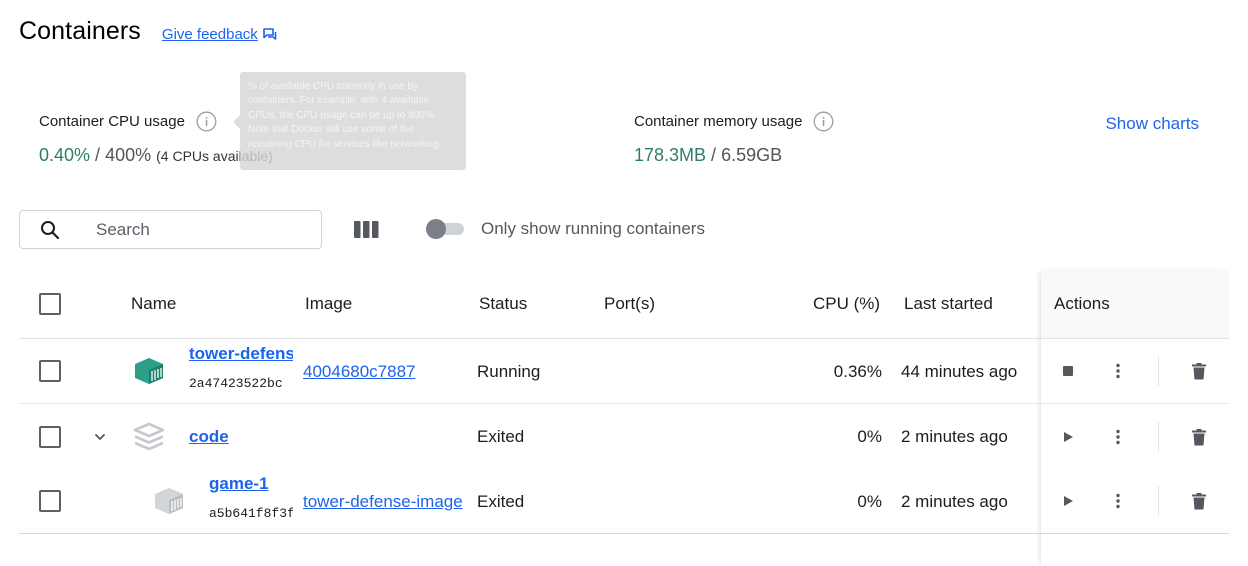  What do you see at coordinates (196, 229) in the screenshot?
I see `search-input` at bounding box center [196, 229].